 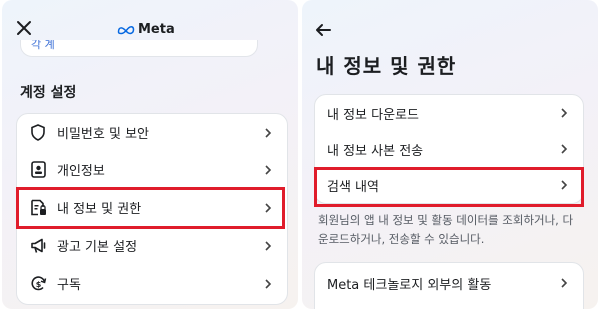 I want to click on top-bar: Meta 각 계, so click(x=150, y=30).